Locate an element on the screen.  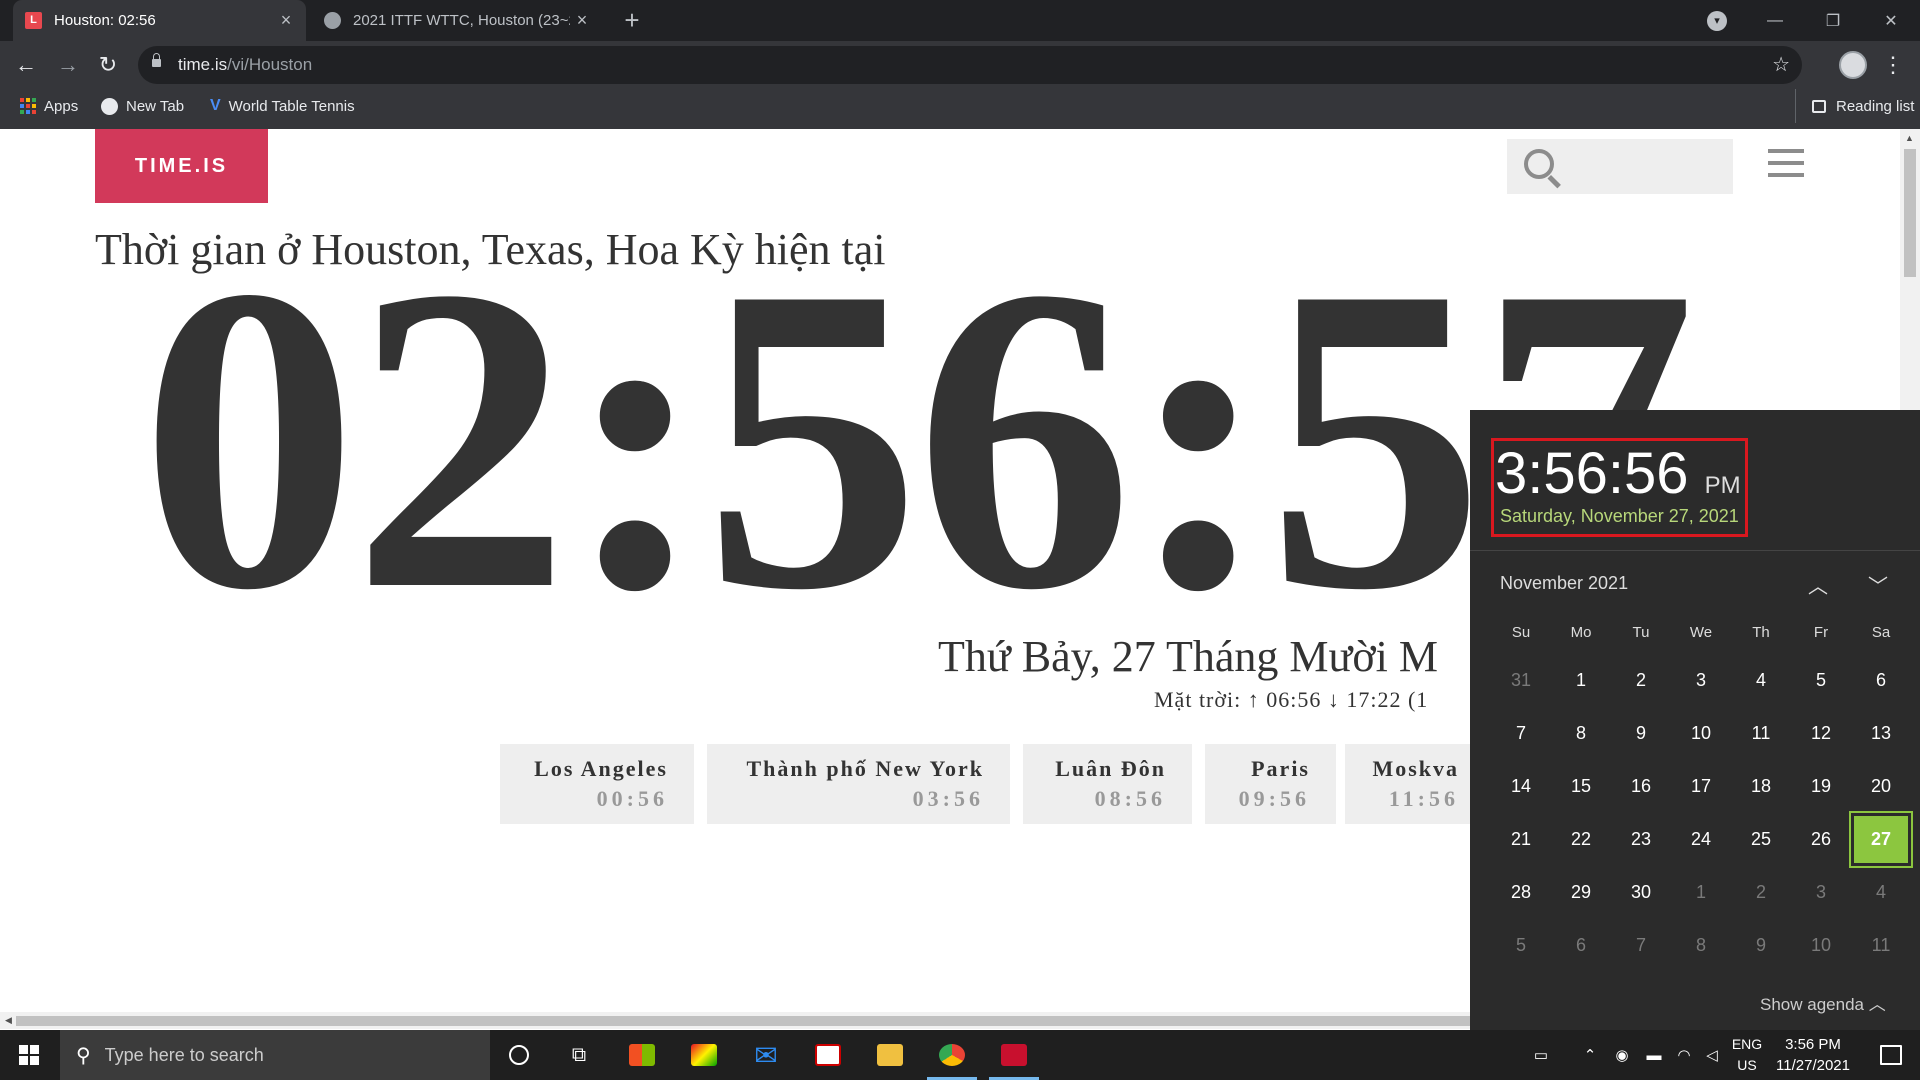
calendar-day: 19 is located at coordinates (1821, 786).